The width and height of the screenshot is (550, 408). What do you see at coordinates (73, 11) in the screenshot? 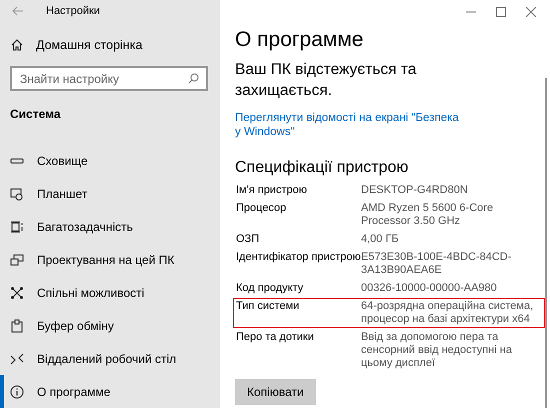
I see `window-title: Настройки` at bounding box center [73, 11].